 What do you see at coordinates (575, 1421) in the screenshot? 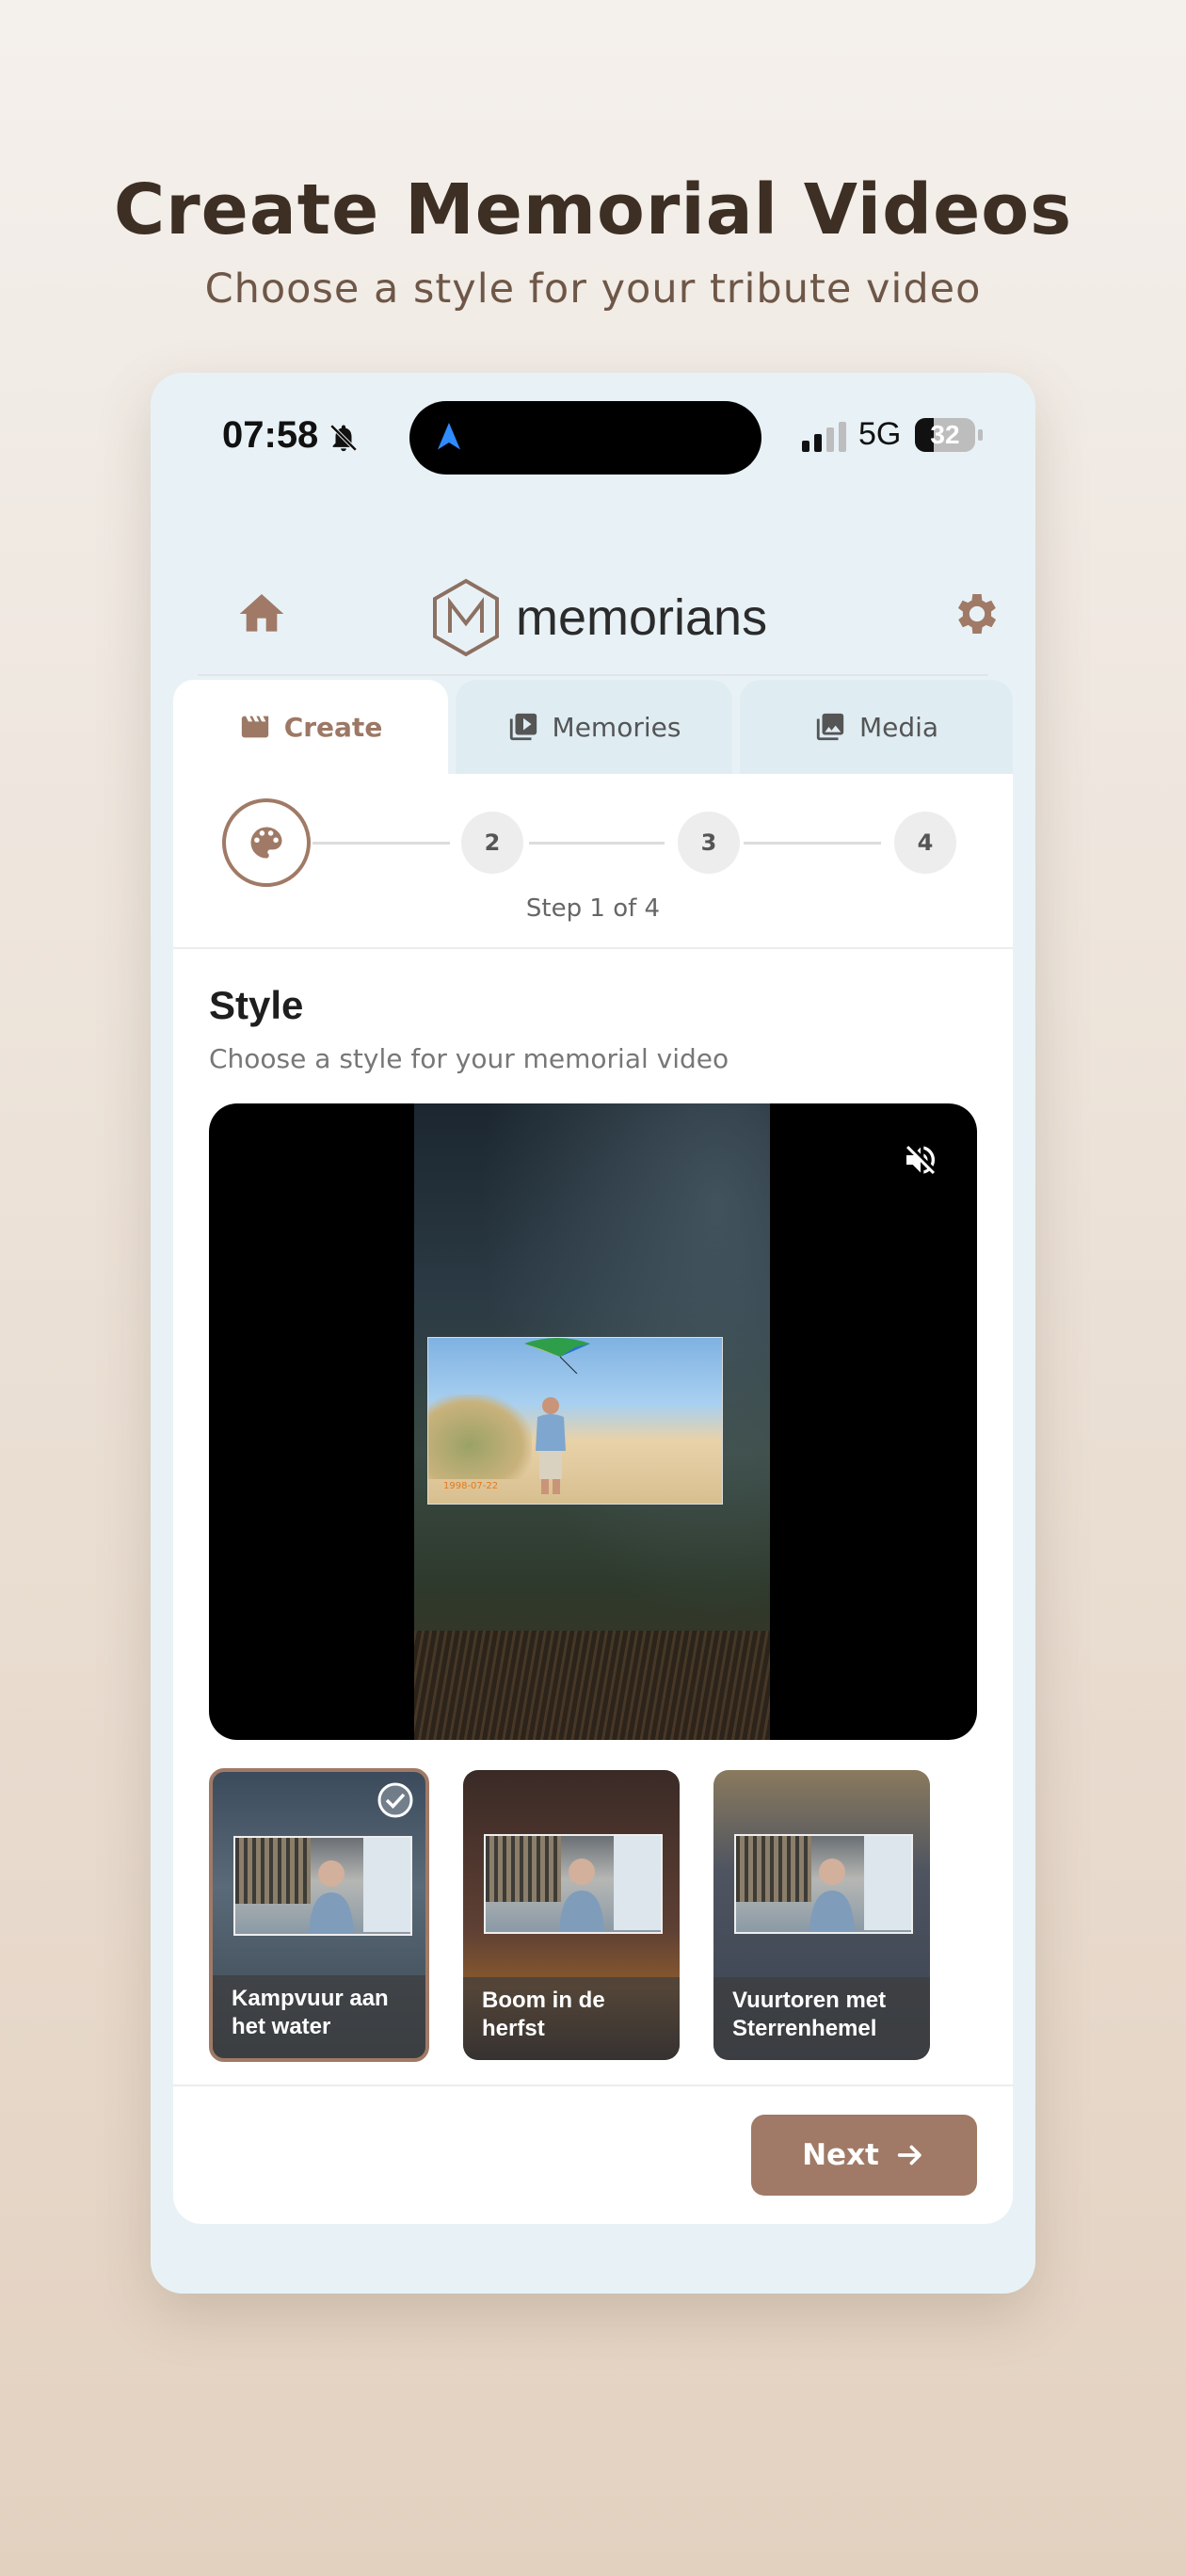
I see `video-photo: 1998-07-22` at bounding box center [575, 1421].